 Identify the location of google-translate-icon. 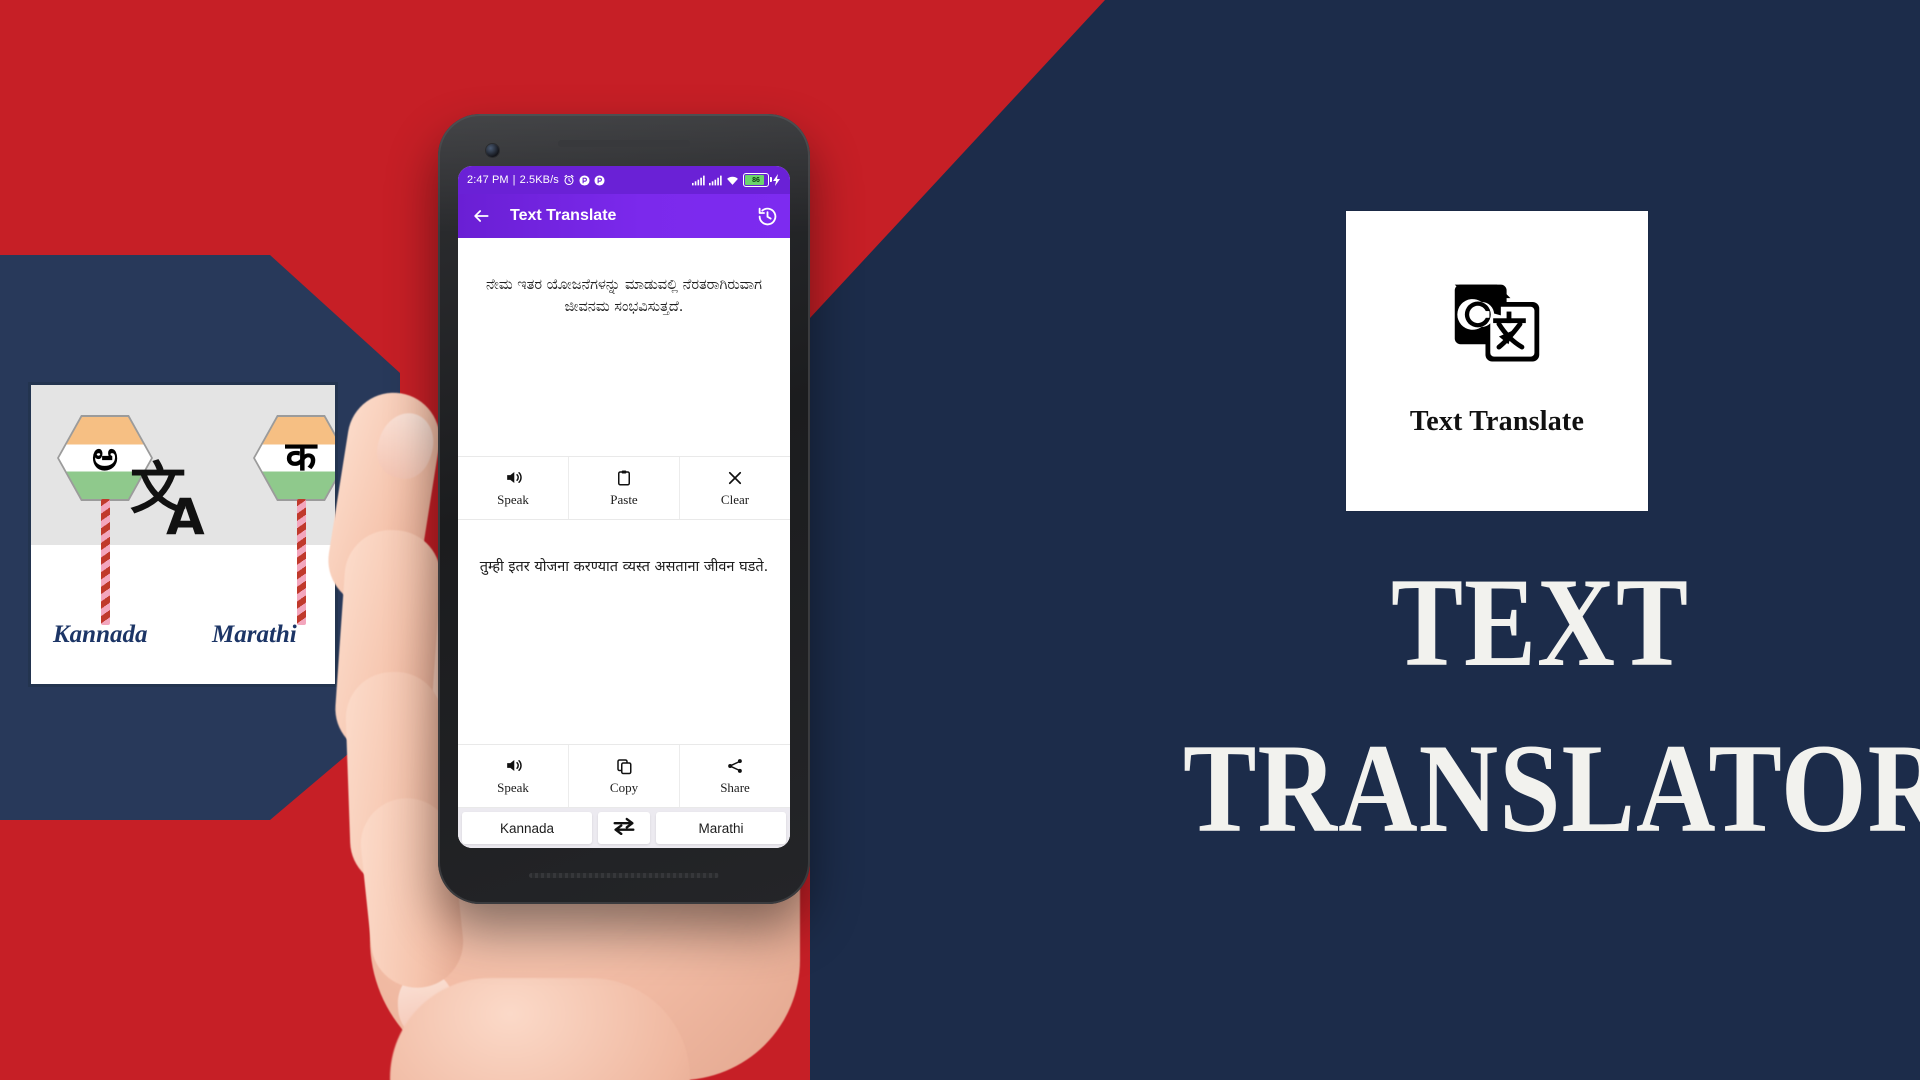
(1497, 323).